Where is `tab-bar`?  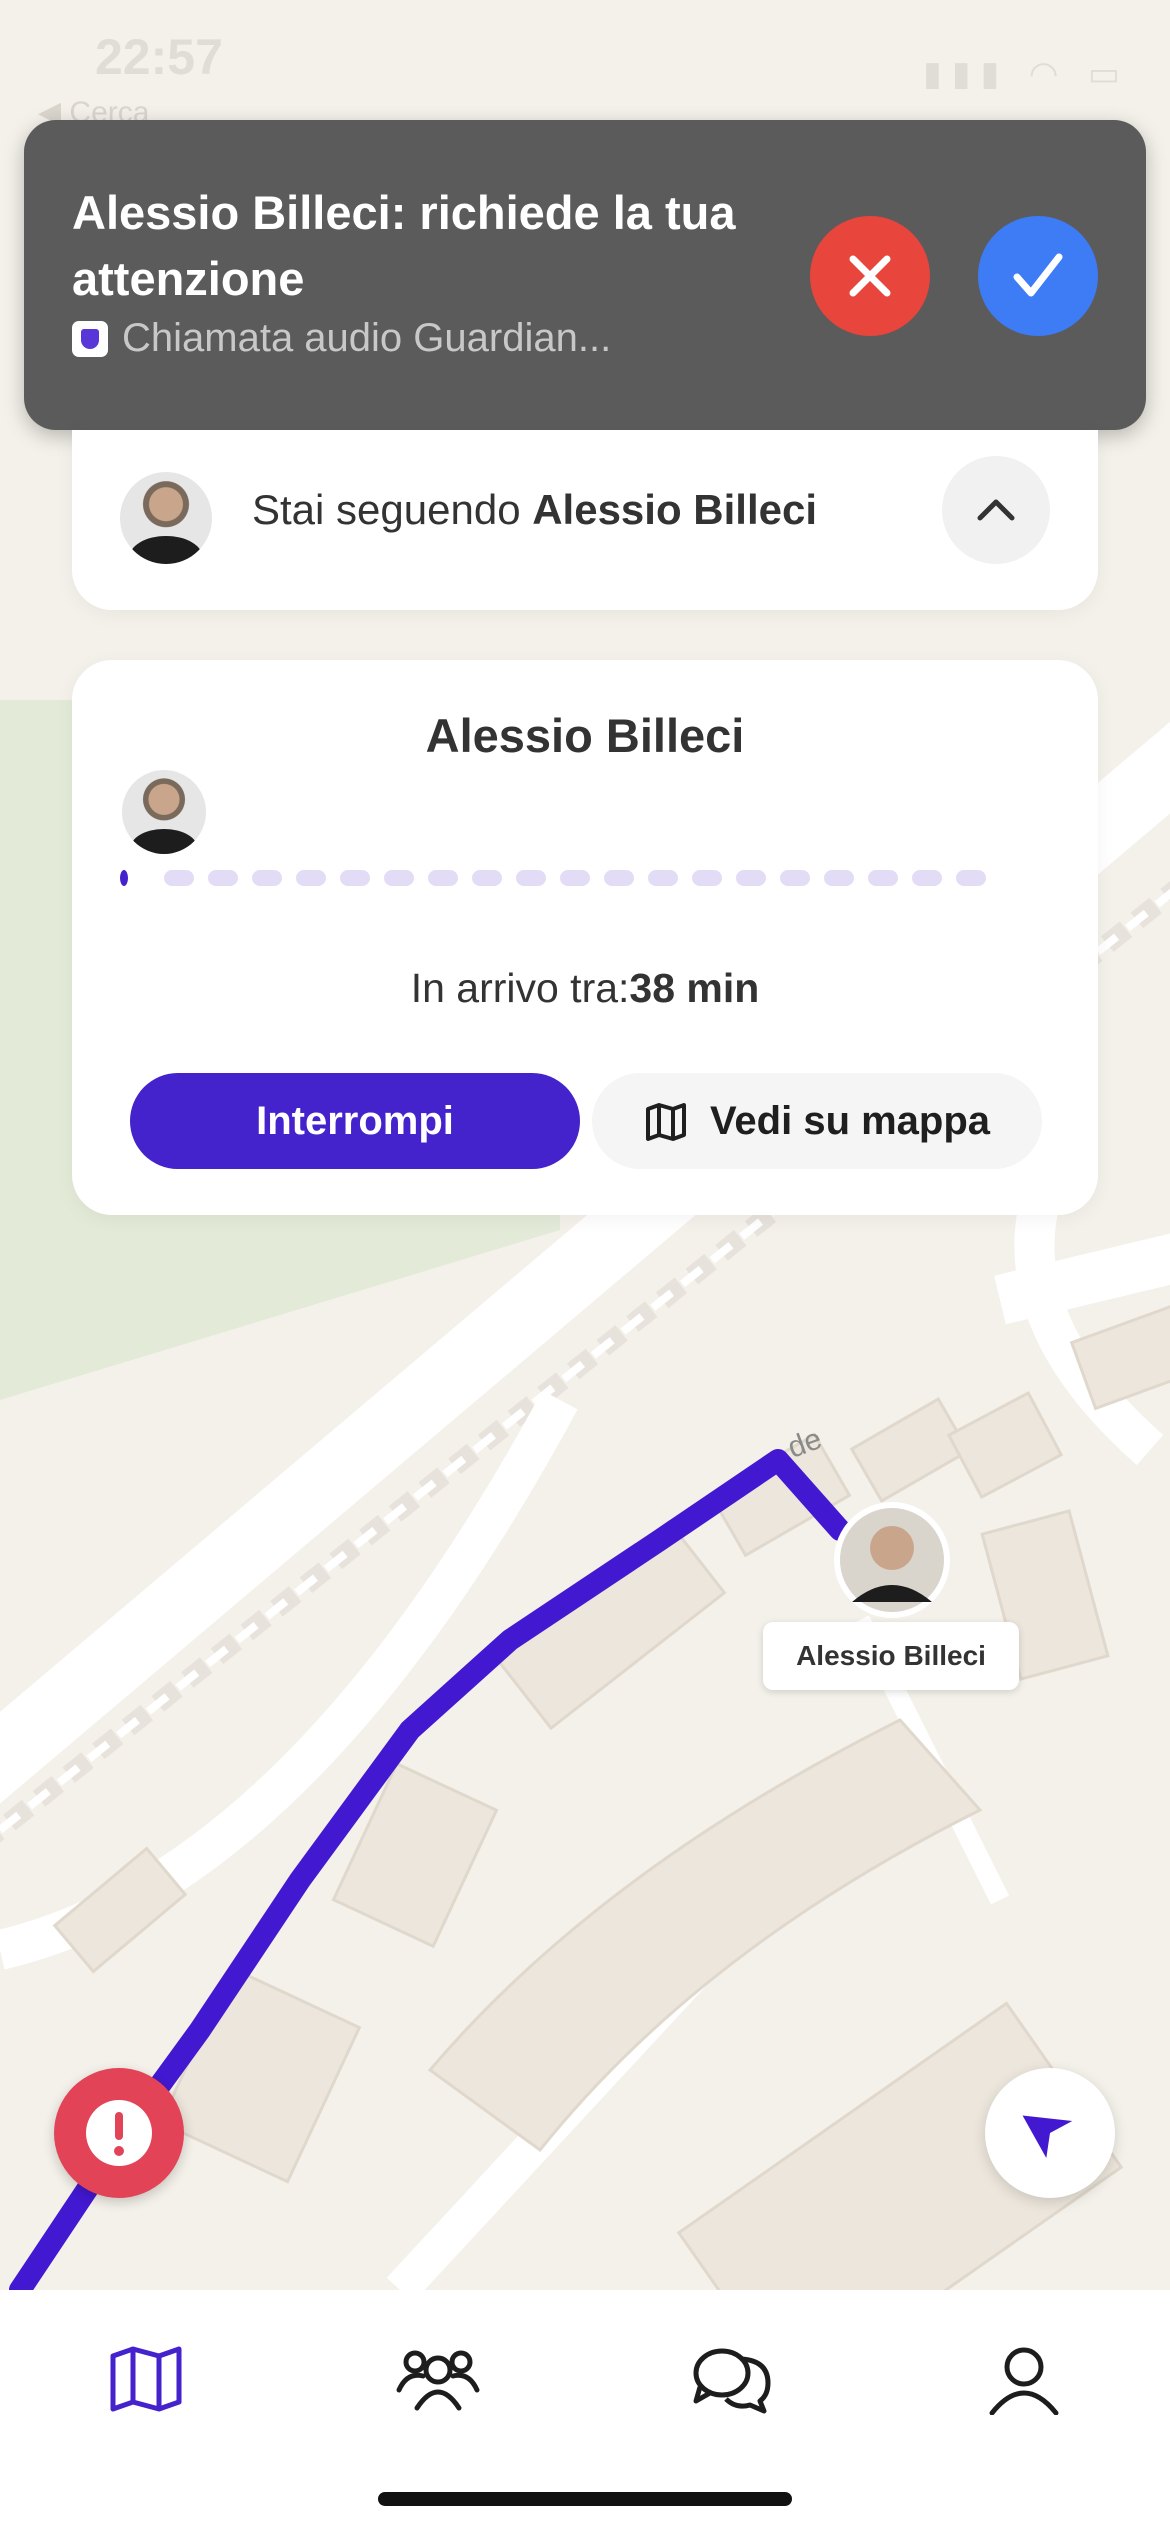
tab-bar is located at coordinates (585, 2411).